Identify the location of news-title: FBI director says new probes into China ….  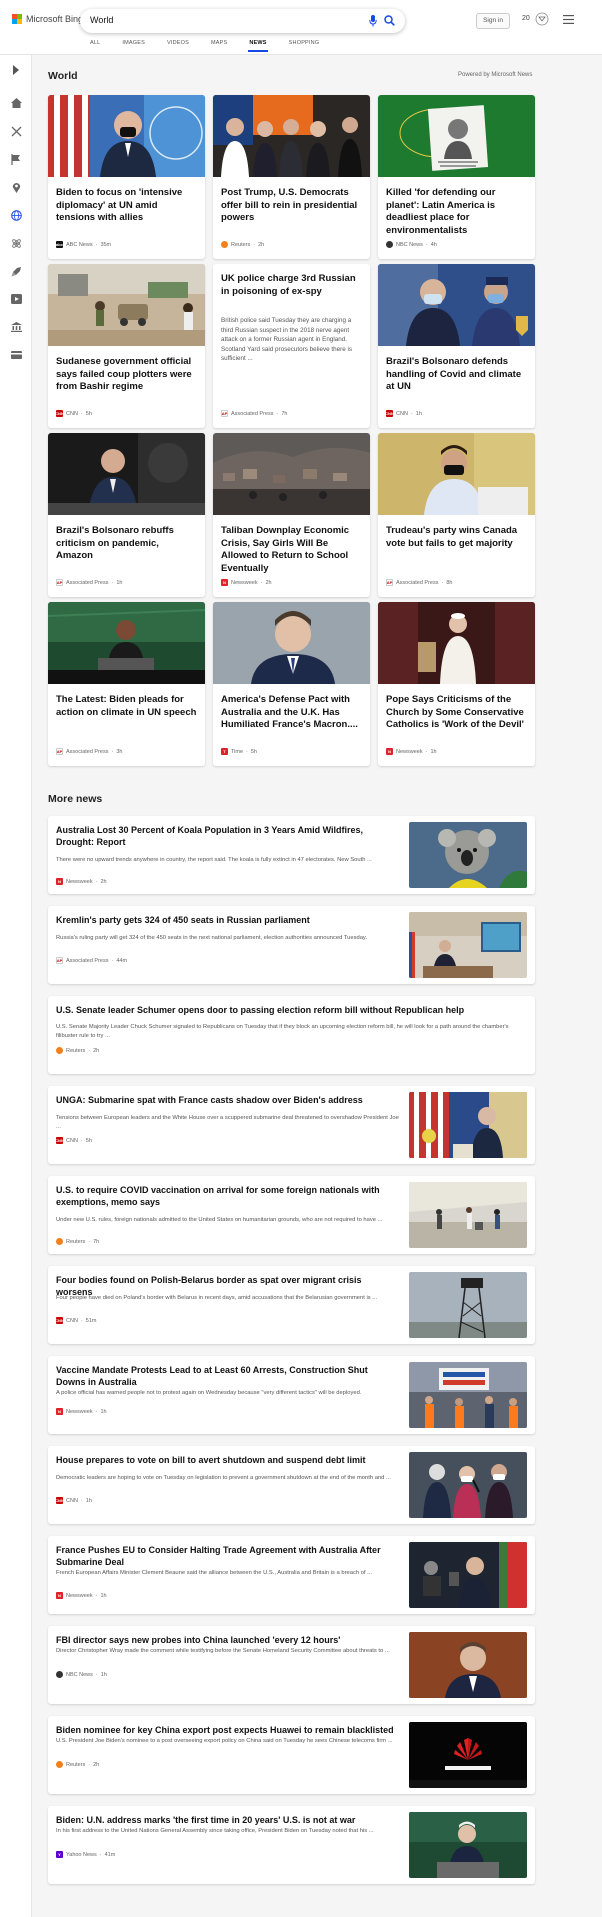
(226, 1641).